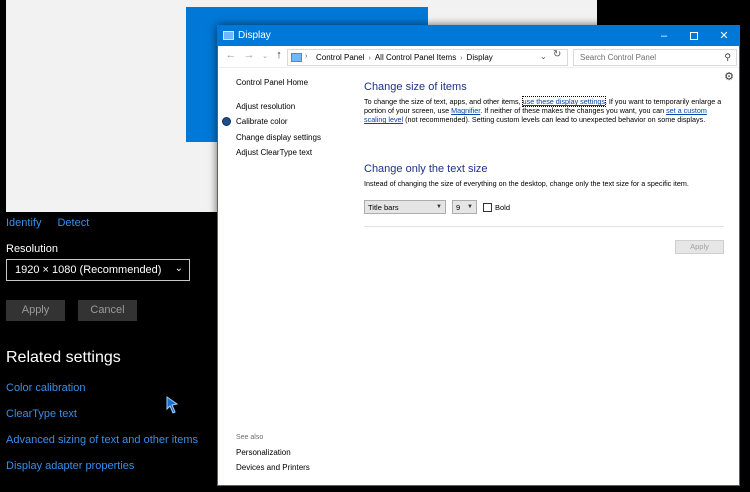 The width and height of the screenshot is (750, 492). Describe the element at coordinates (228, 35) in the screenshot. I see `display-app-icon` at that location.